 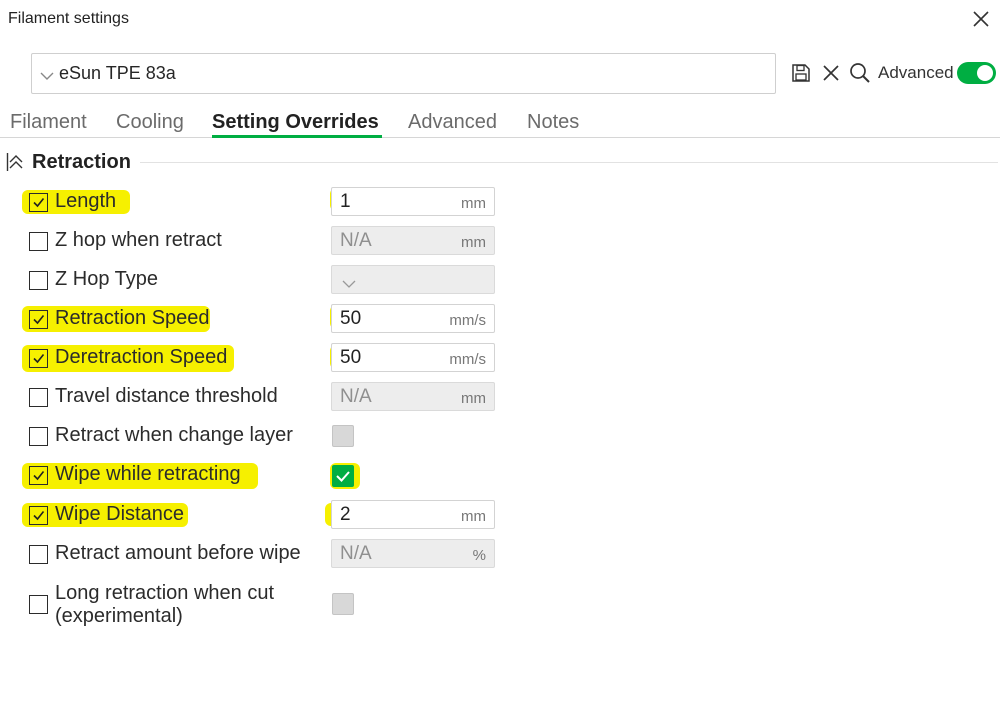 What do you see at coordinates (138, 240) in the screenshot?
I see `setting-label: Z hop when retract` at bounding box center [138, 240].